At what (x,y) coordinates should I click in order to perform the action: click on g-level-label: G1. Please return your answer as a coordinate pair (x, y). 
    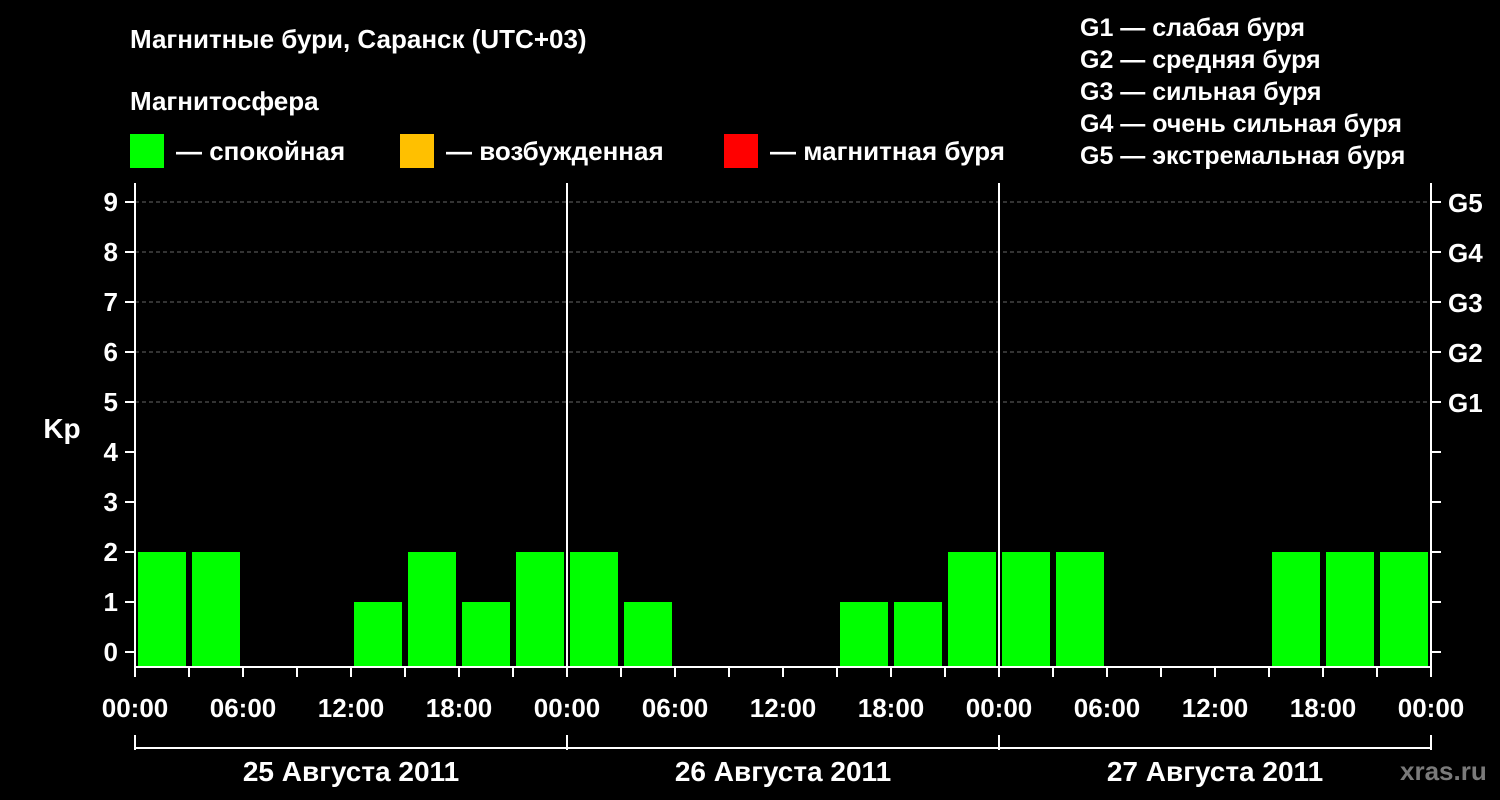
    Looking at the image, I should click on (1465, 403).